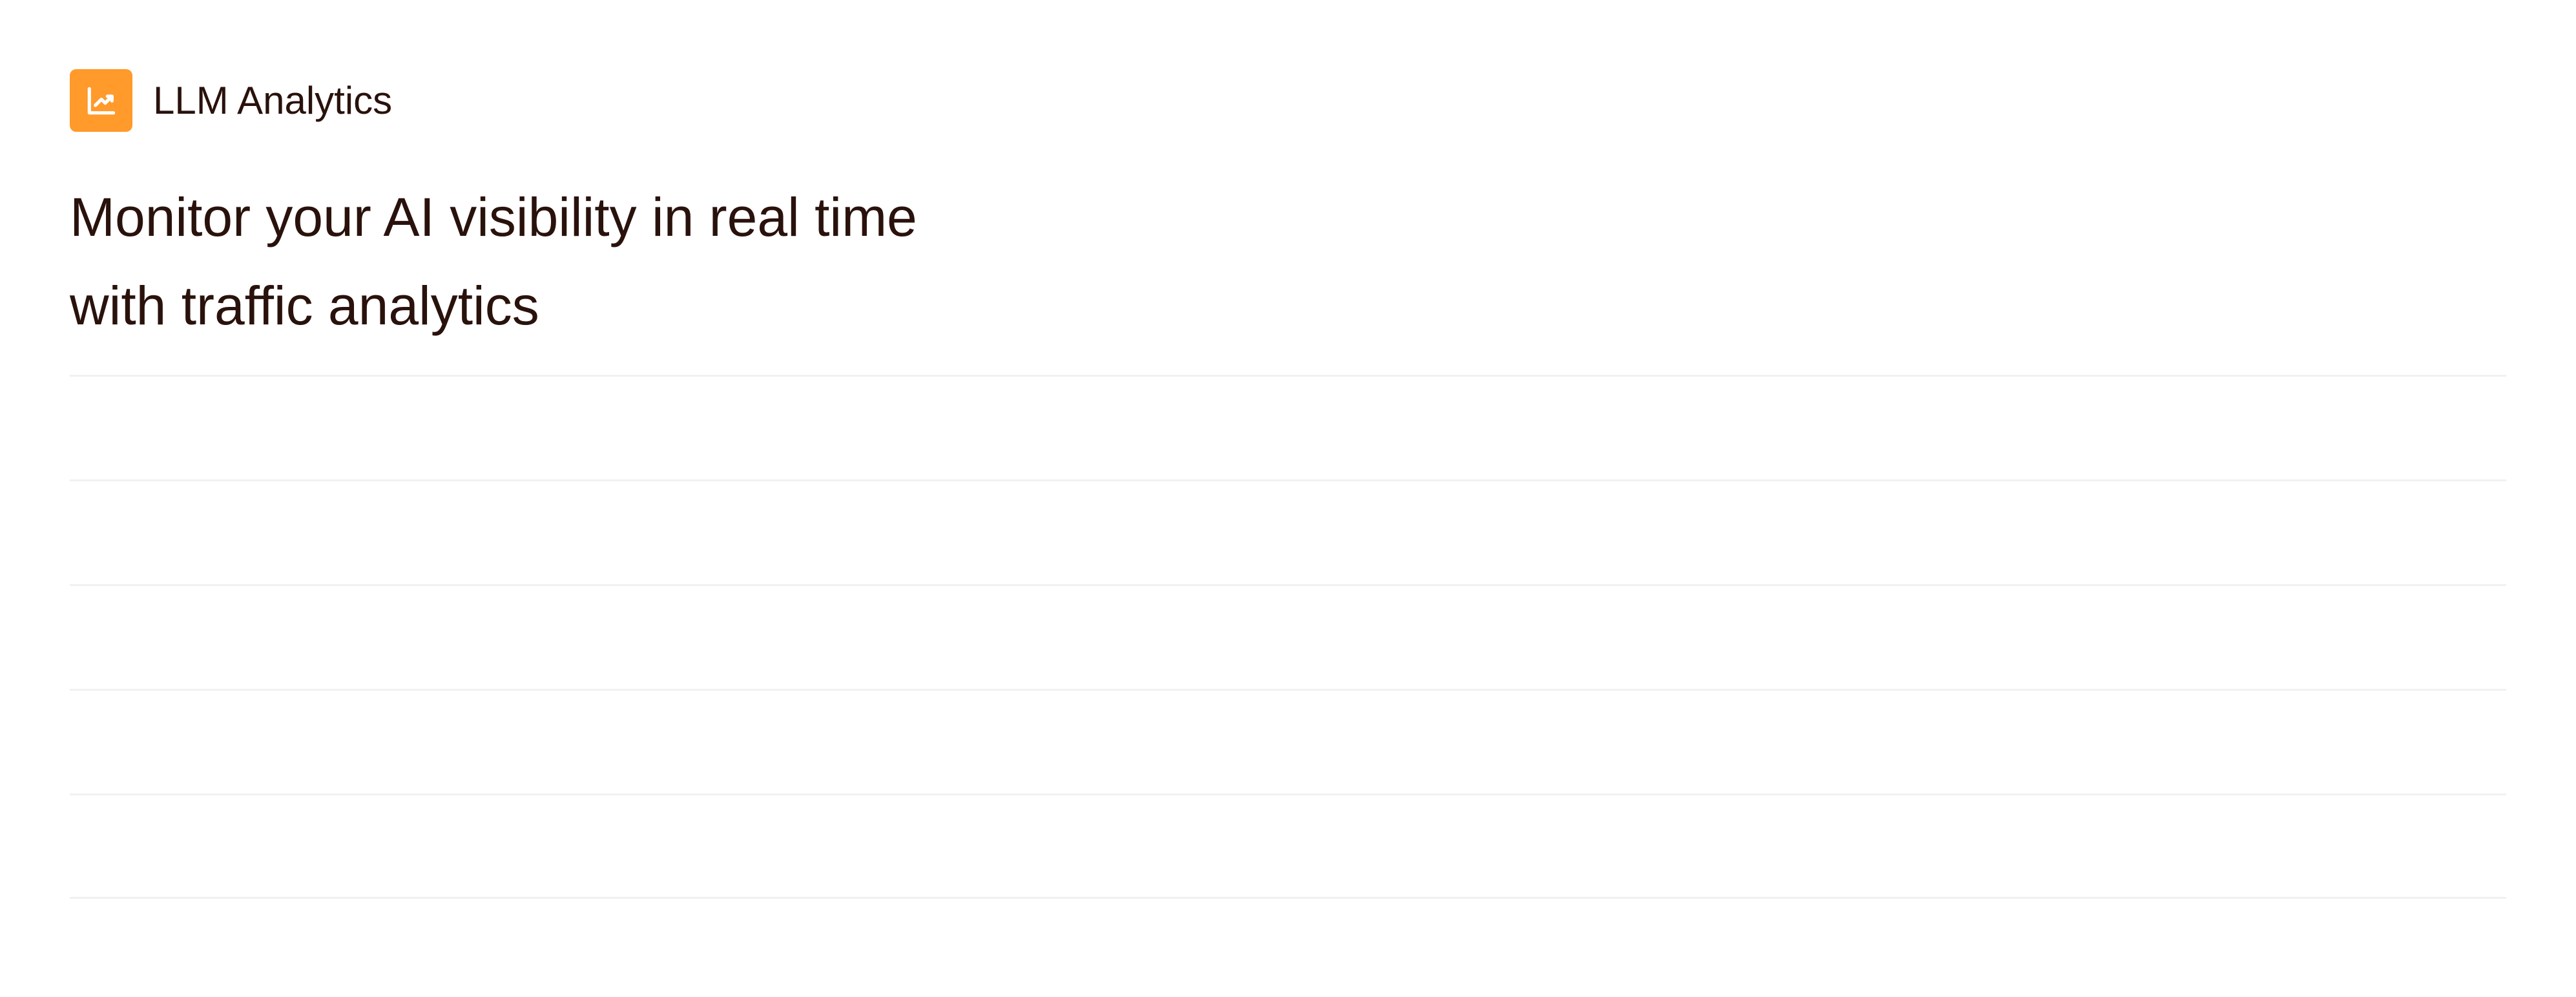 The width and height of the screenshot is (2576, 997). What do you see at coordinates (273, 100) in the screenshot?
I see `brand-name: LLM Analytics` at bounding box center [273, 100].